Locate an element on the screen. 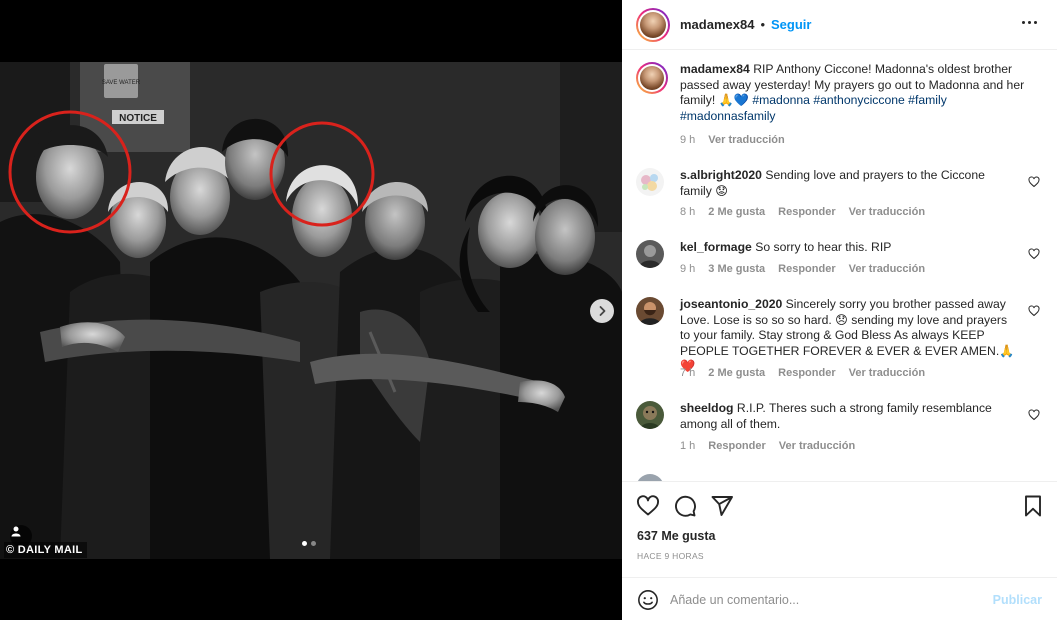 The image size is (1057, 620). post-actions: 637 Me gusta HACE 9 HORAS is located at coordinates (839, 529).